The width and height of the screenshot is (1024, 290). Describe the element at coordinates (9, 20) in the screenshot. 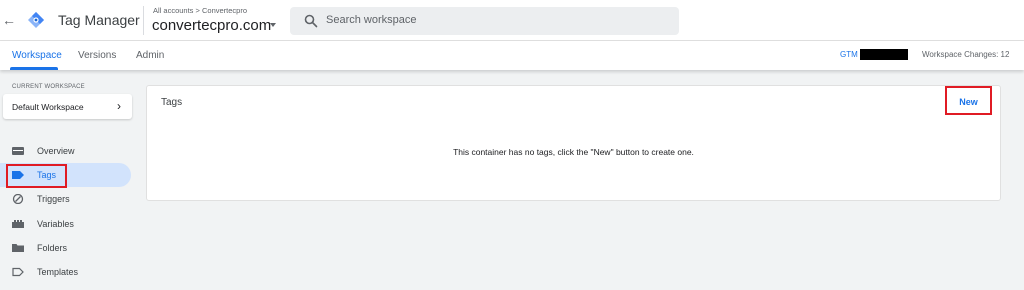

I see `back-arrow-icon: ←` at that location.